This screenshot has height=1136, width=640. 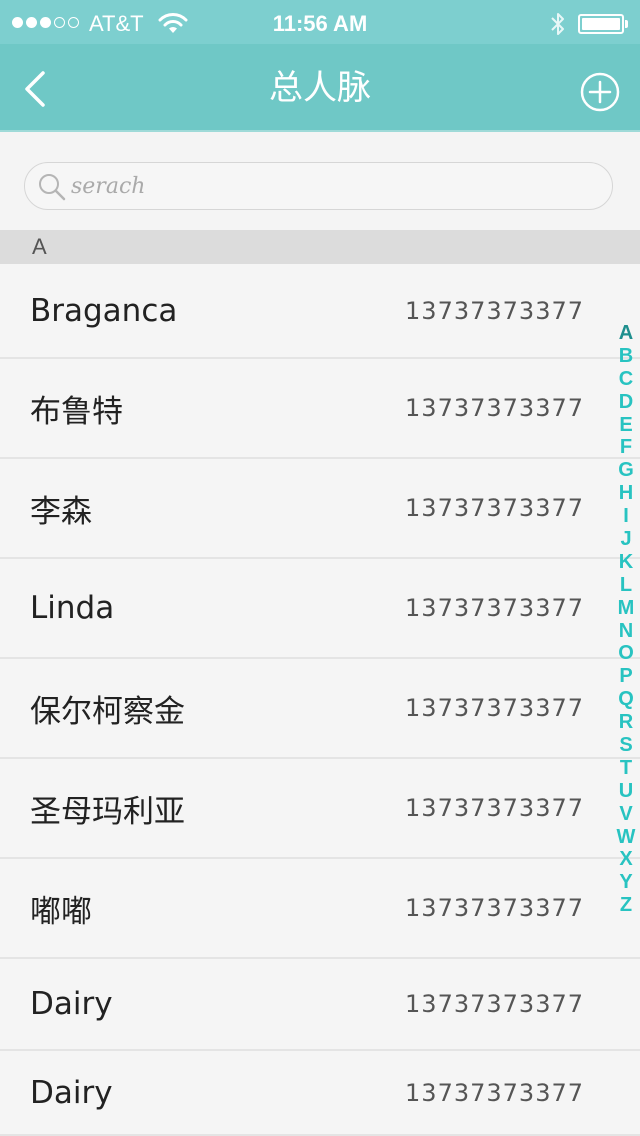 I want to click on index-letter-b: B, so click(x=626, y=356).